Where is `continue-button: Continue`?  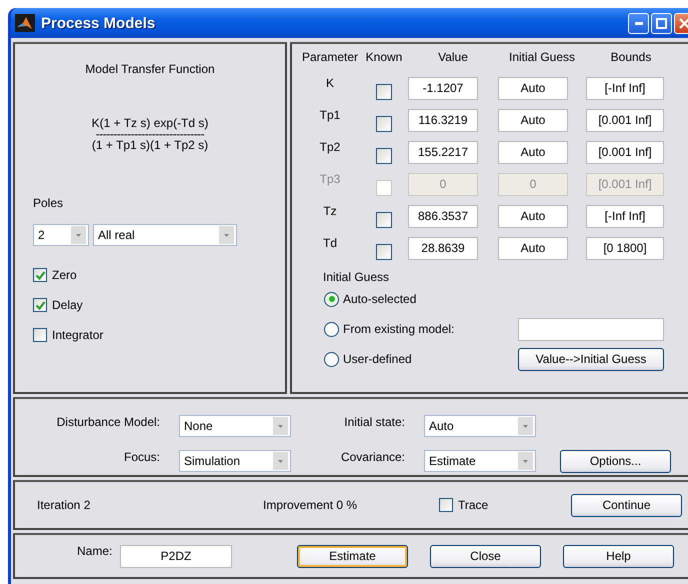 continue-button: Continue is located at coordinates (626, 505).